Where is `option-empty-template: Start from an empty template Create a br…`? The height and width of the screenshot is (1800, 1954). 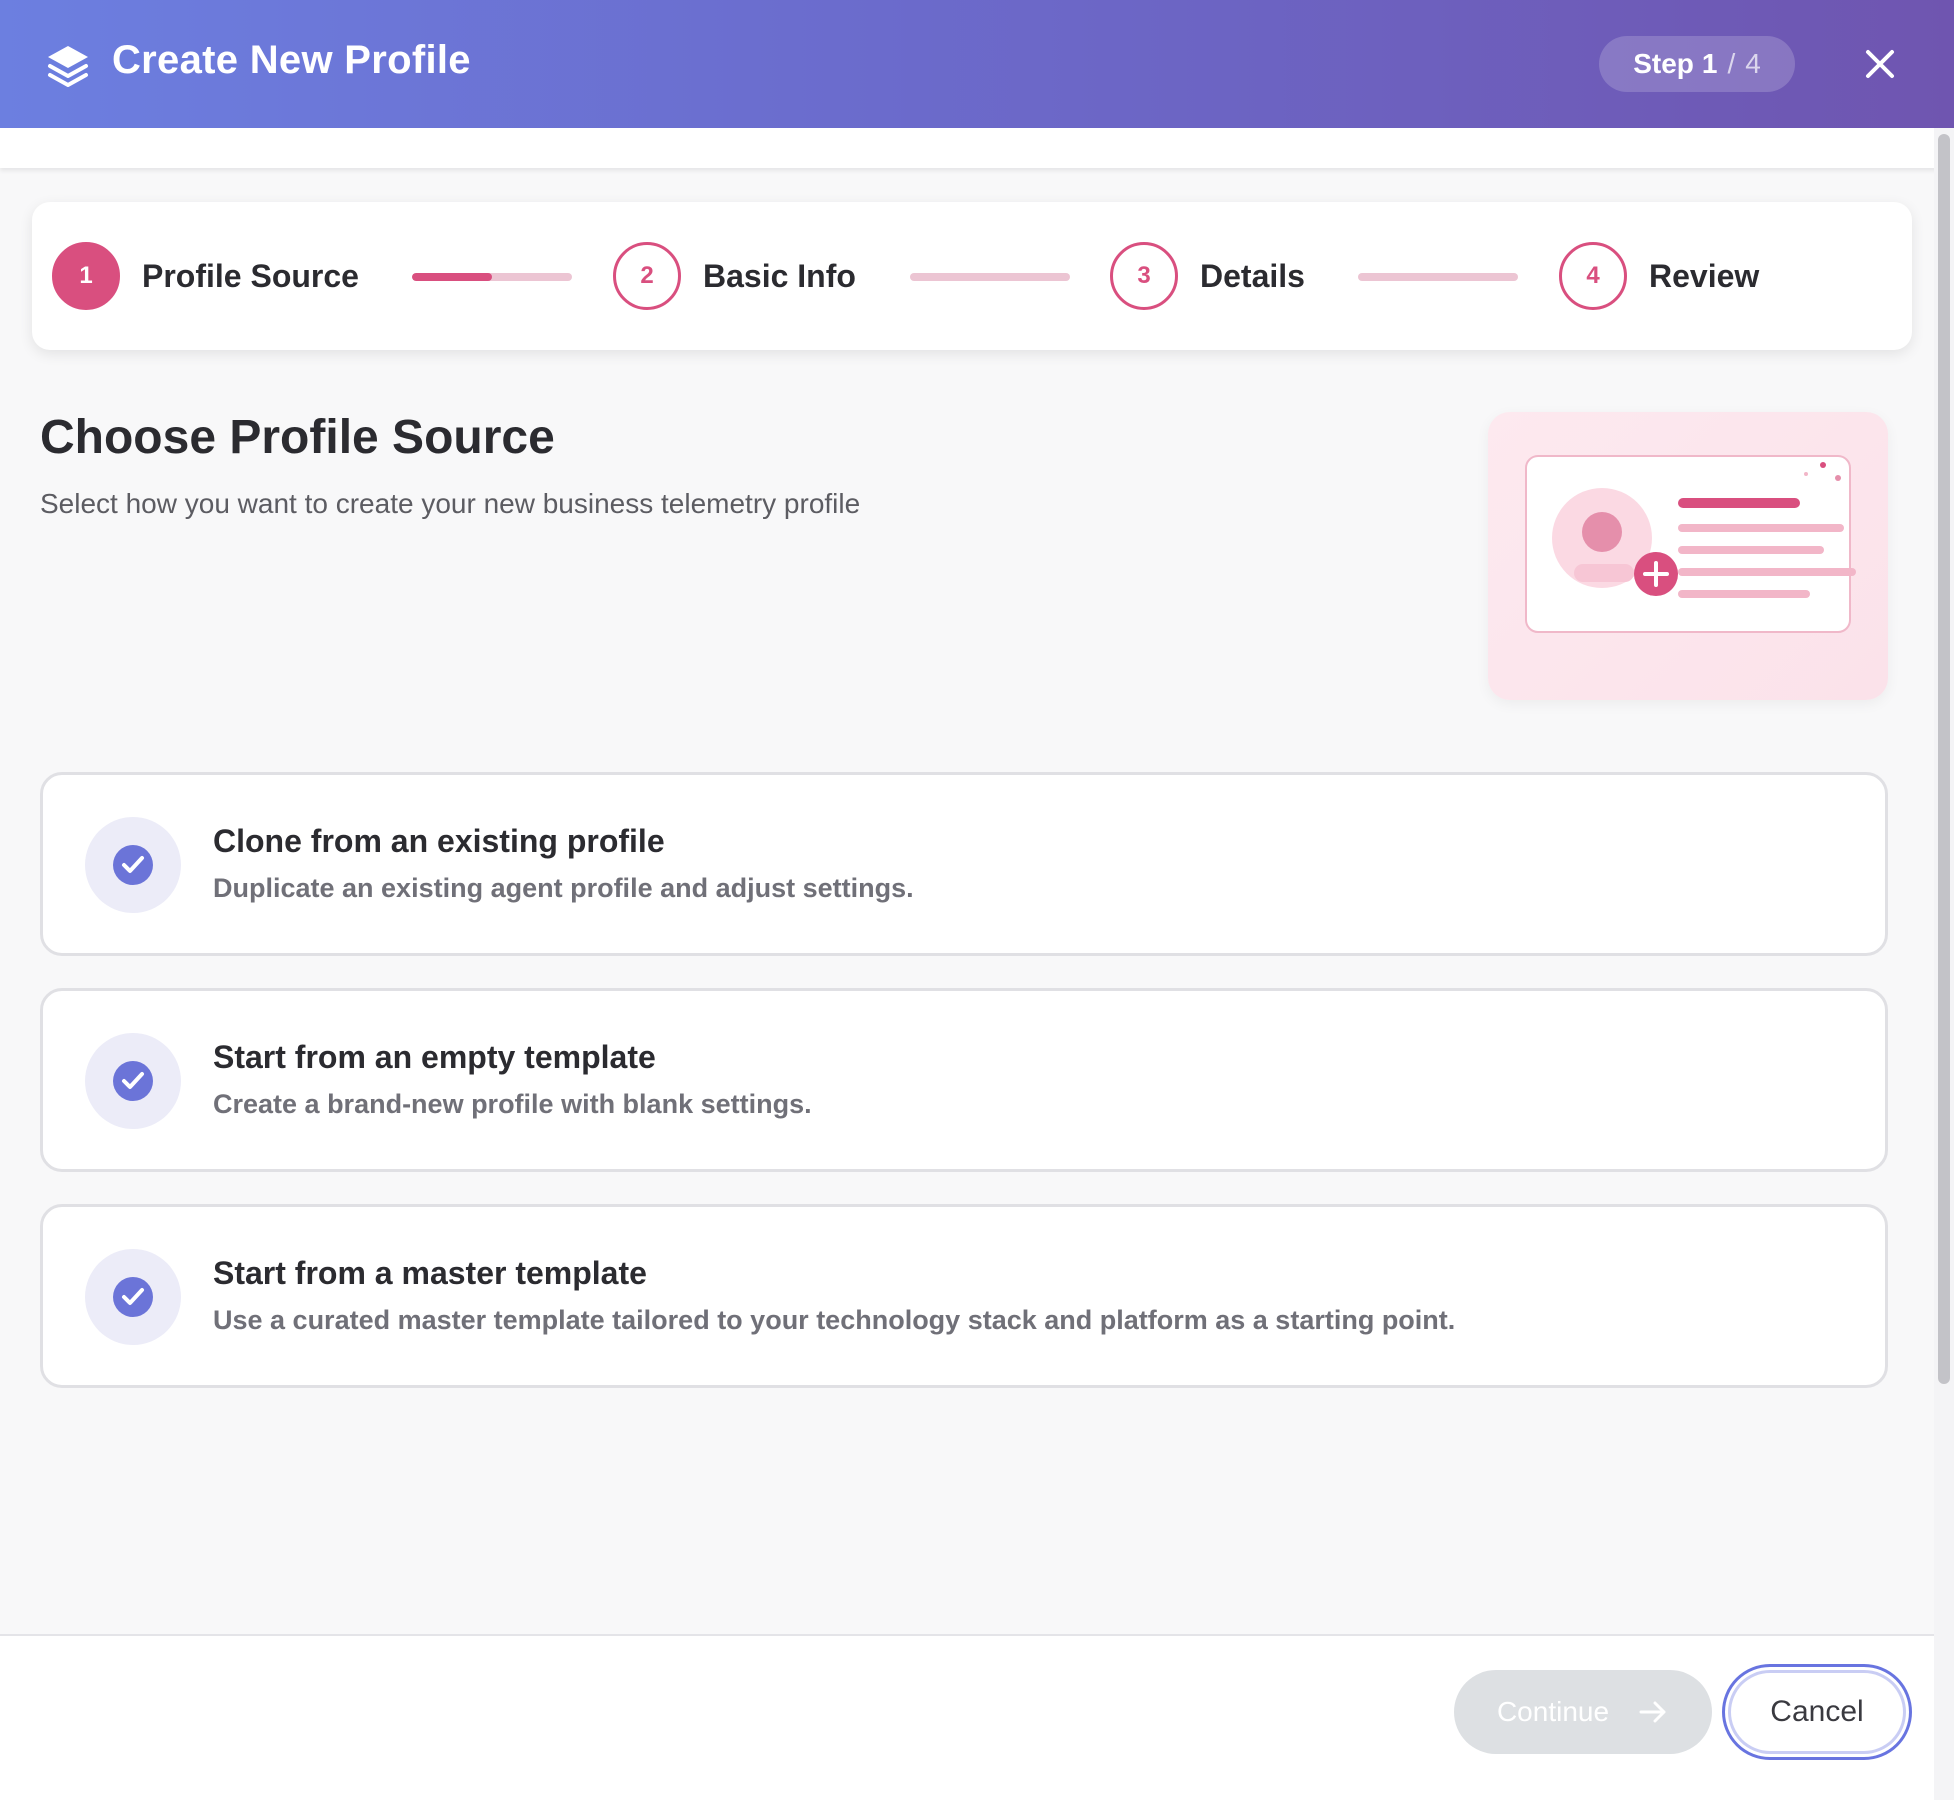
option-empty-template: Start from an empty template Create a br… is located at coordinates (964, 1080).